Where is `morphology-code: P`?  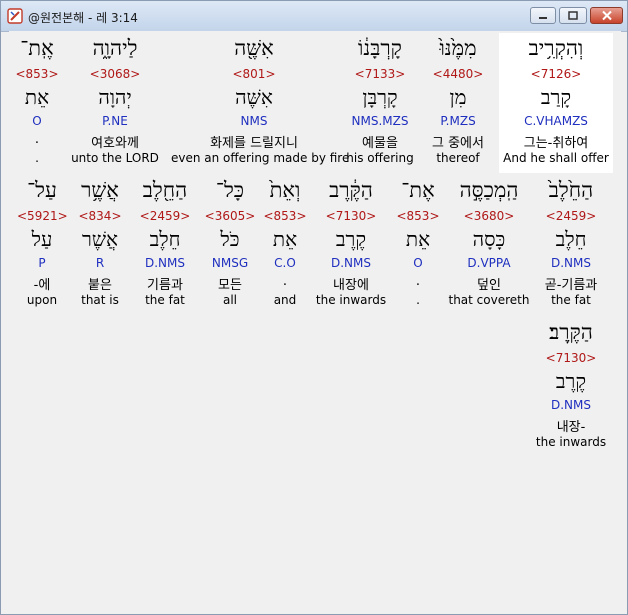
morphology-code: P is located at coordinates (42, 263).